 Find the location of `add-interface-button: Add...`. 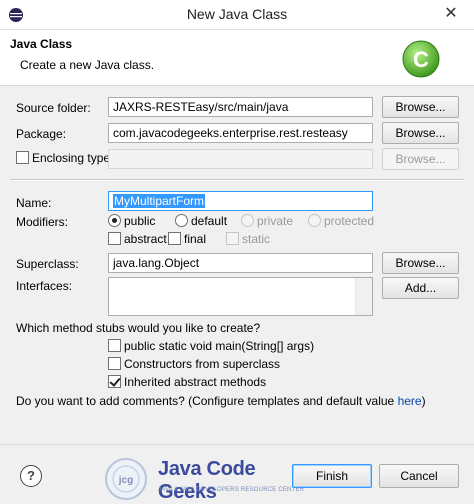

add-interface-button: Add... is located at coordinates (420, 288).